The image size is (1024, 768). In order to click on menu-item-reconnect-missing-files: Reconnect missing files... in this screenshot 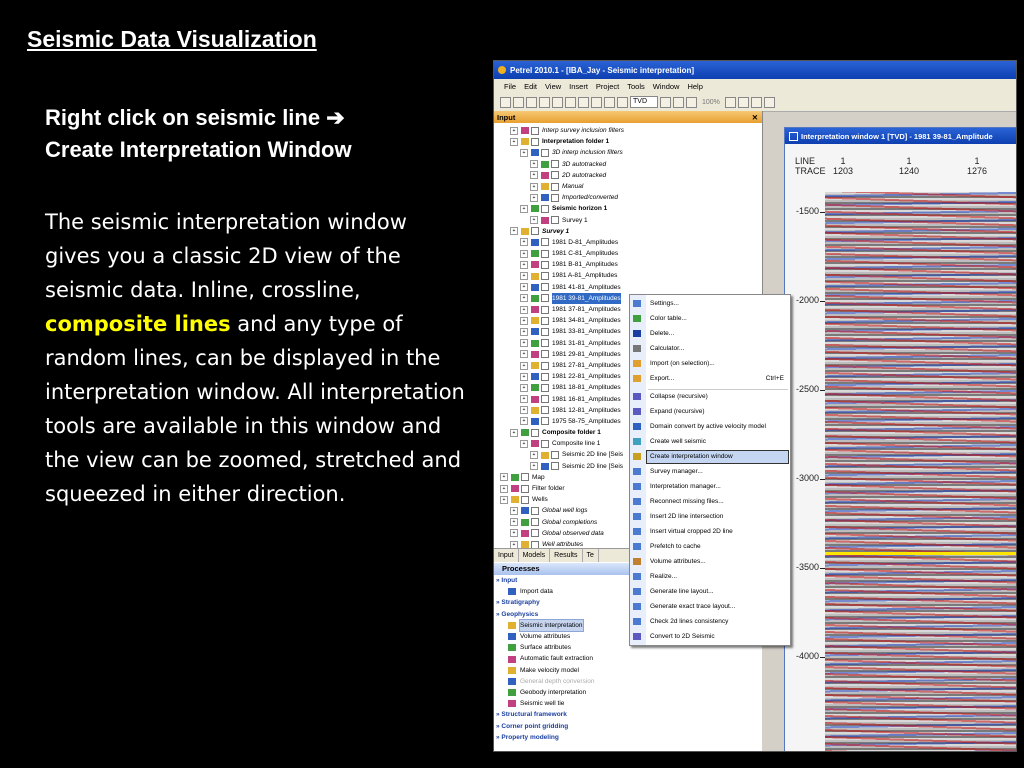, I will do `click(708, 502)`.